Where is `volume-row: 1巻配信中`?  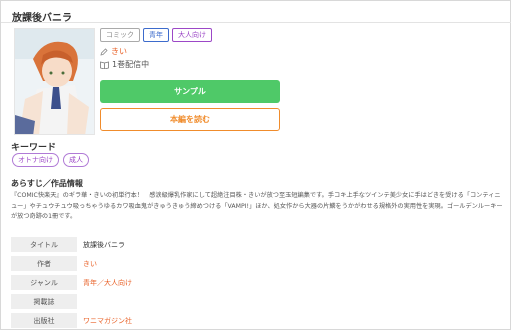 volume-row: 1巻配信中 is located at coordinates (124, 64).